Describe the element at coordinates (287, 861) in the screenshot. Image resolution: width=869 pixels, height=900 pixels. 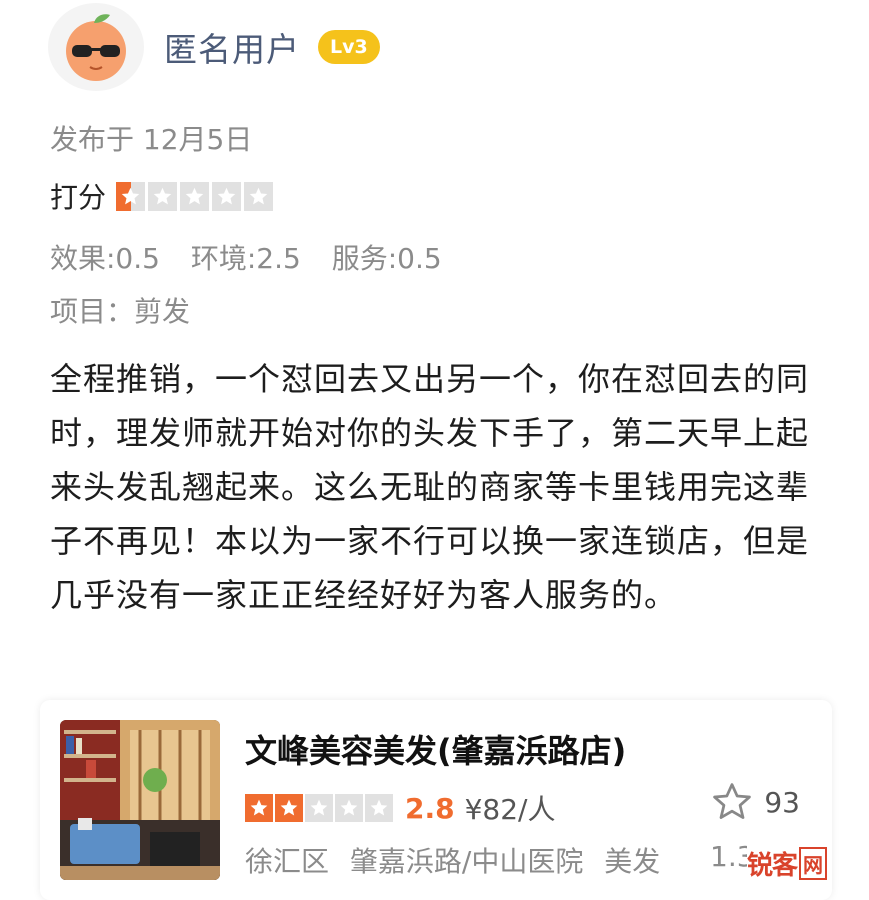
I see `shop-district: 徐汇区` at that location.